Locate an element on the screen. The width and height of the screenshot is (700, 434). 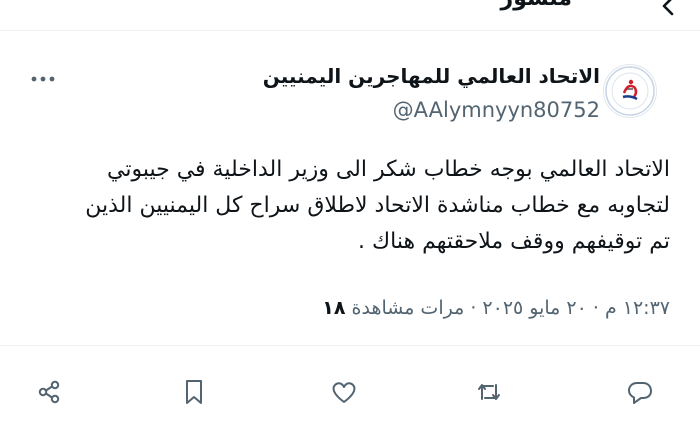
bookmark-icon is located at coordinates (194, 392).